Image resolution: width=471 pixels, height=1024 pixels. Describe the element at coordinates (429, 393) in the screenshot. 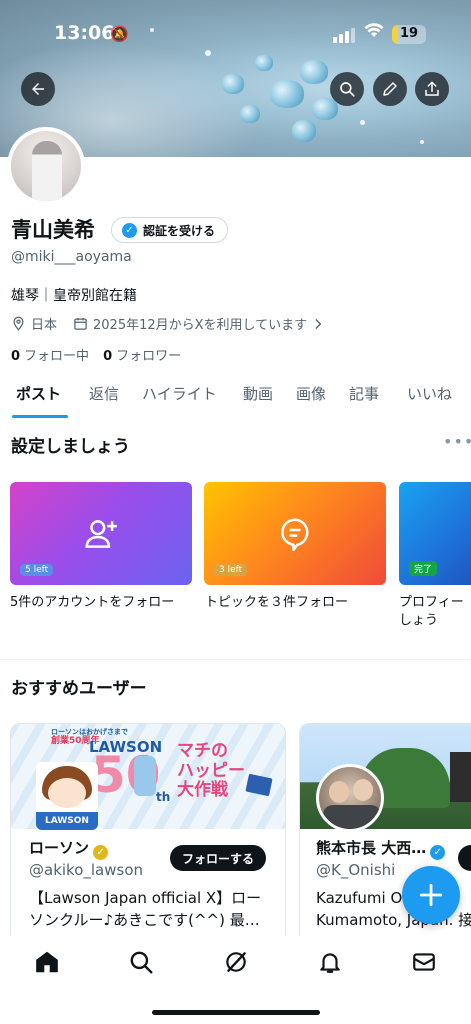

I see `tab-likes: いいね` at that location.